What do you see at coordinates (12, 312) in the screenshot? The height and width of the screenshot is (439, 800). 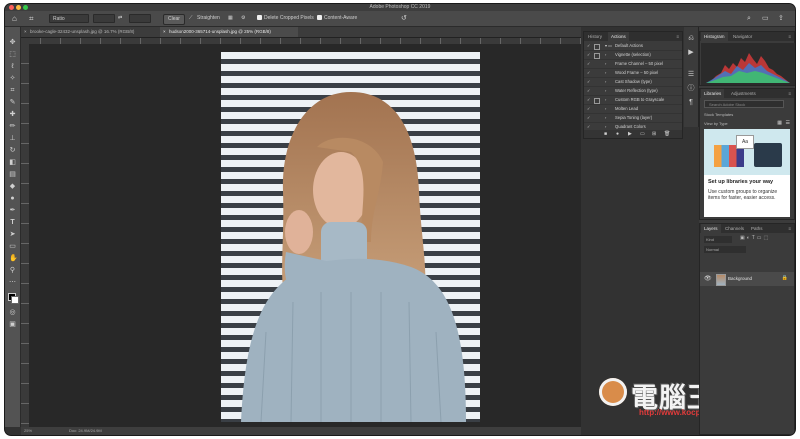 I see `quick-mask-icon: ◎` at bounding box center [12, 312].